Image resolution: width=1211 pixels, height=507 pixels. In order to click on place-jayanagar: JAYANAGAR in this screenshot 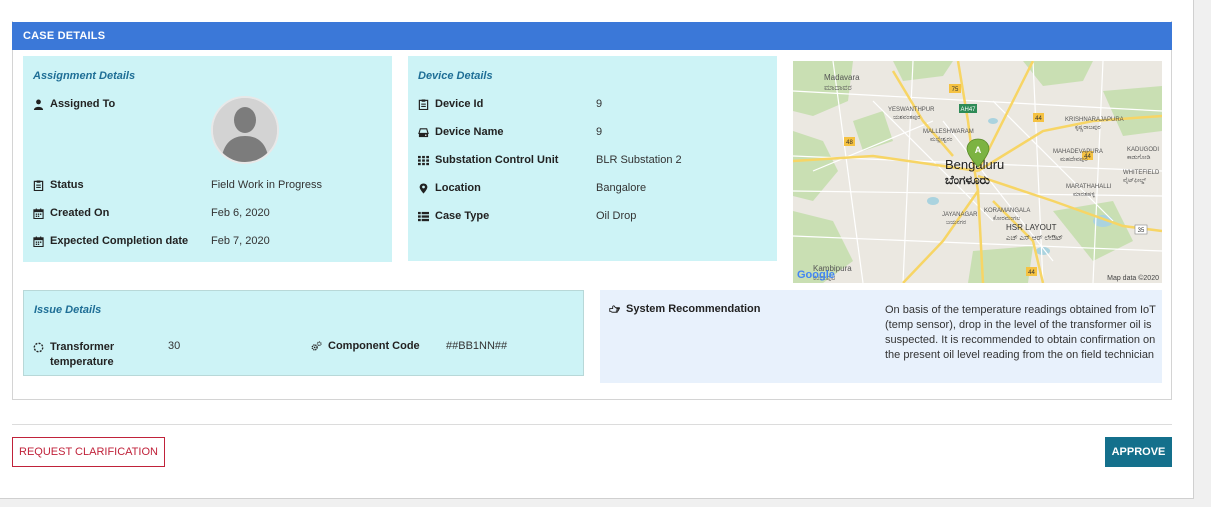, I will do `click(960, 215)`.